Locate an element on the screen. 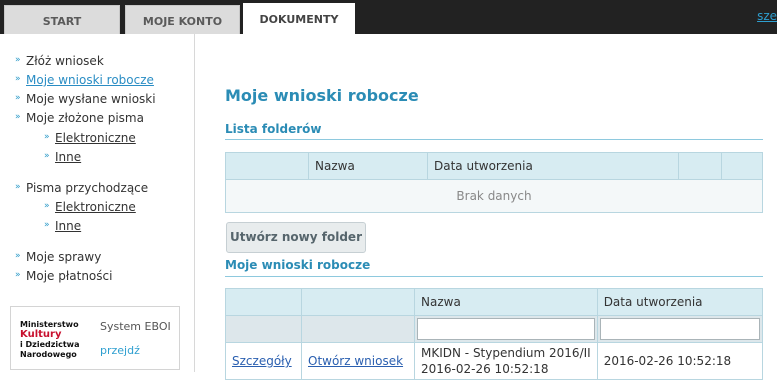 The image size is (777, 380). sidebar-item-moje-platnosci: » Moje płatności is located at coordinates (64, 276).